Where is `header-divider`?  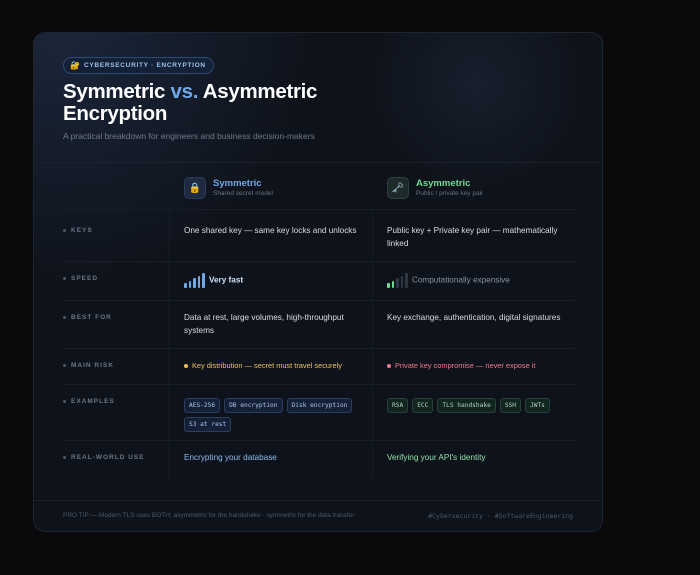
header-divider is located at coordinates (318, 162).